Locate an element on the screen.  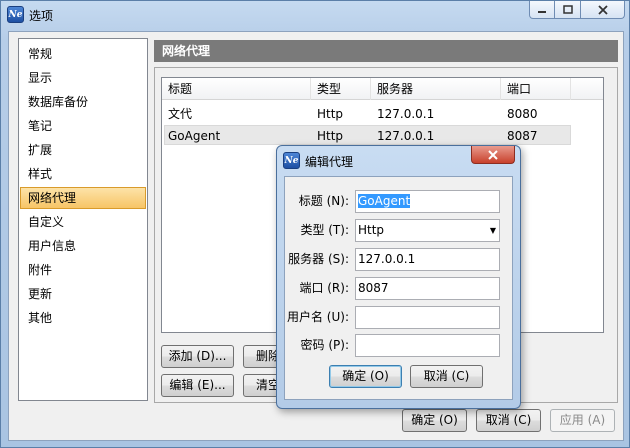
title-field: GoAgent is located at coordinates (427, 201).